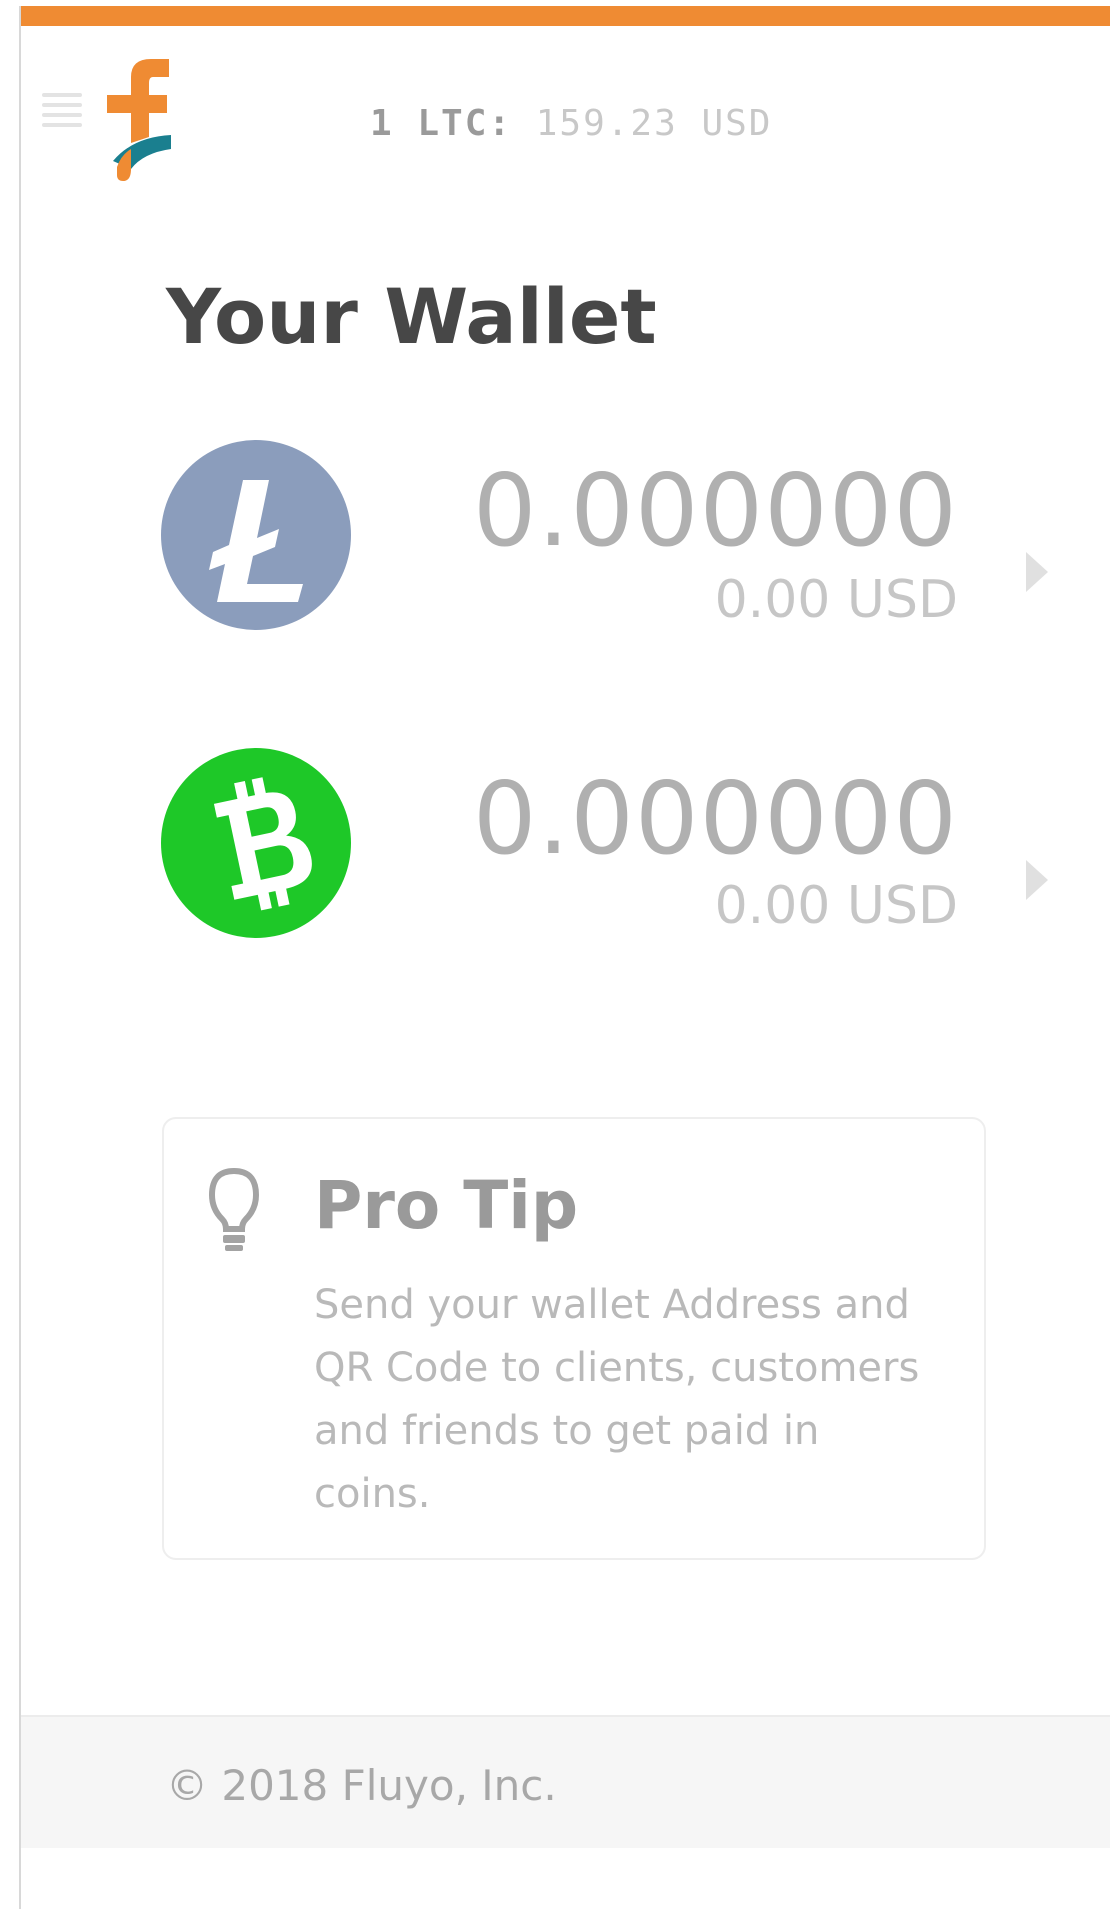  I want to click on page-title: Your Wallet, so click(411, 316).